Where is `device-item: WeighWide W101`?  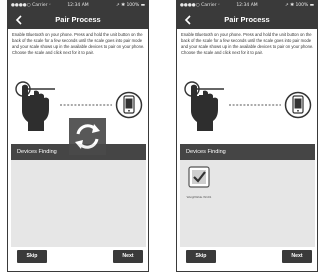
device-item: WeighWide W101 is located at coordinates (199, 182).